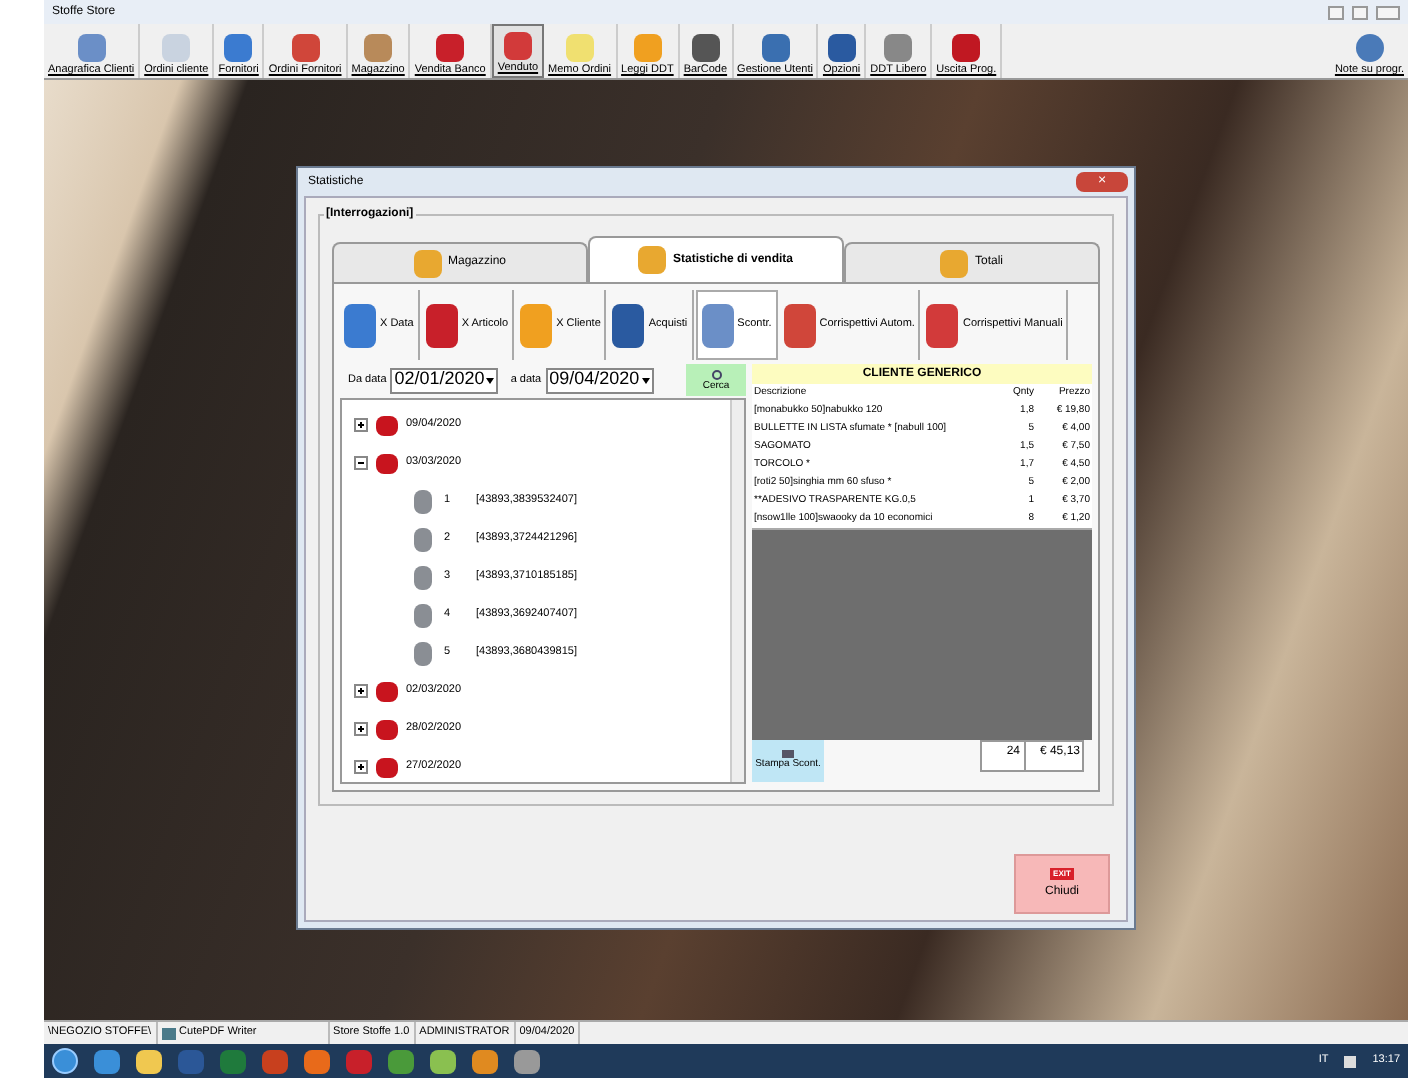 The height and width of the screenshot is (1078, 1408). Describe the element at coordinates (599, 380) in the screenshot. I see `to-date-field: 09/04/2020` at that location.